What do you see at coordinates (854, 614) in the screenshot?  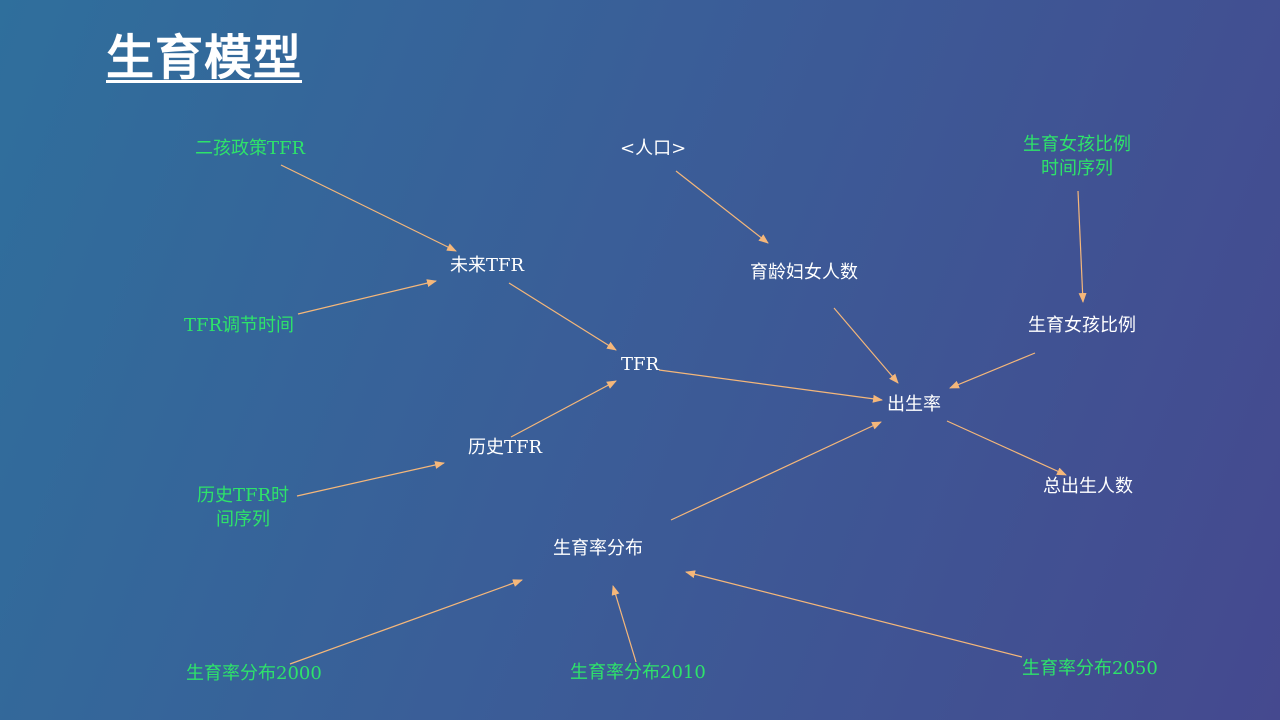 I see `arrow-dist2050-to-distribution` at bounding box center [854, 614].